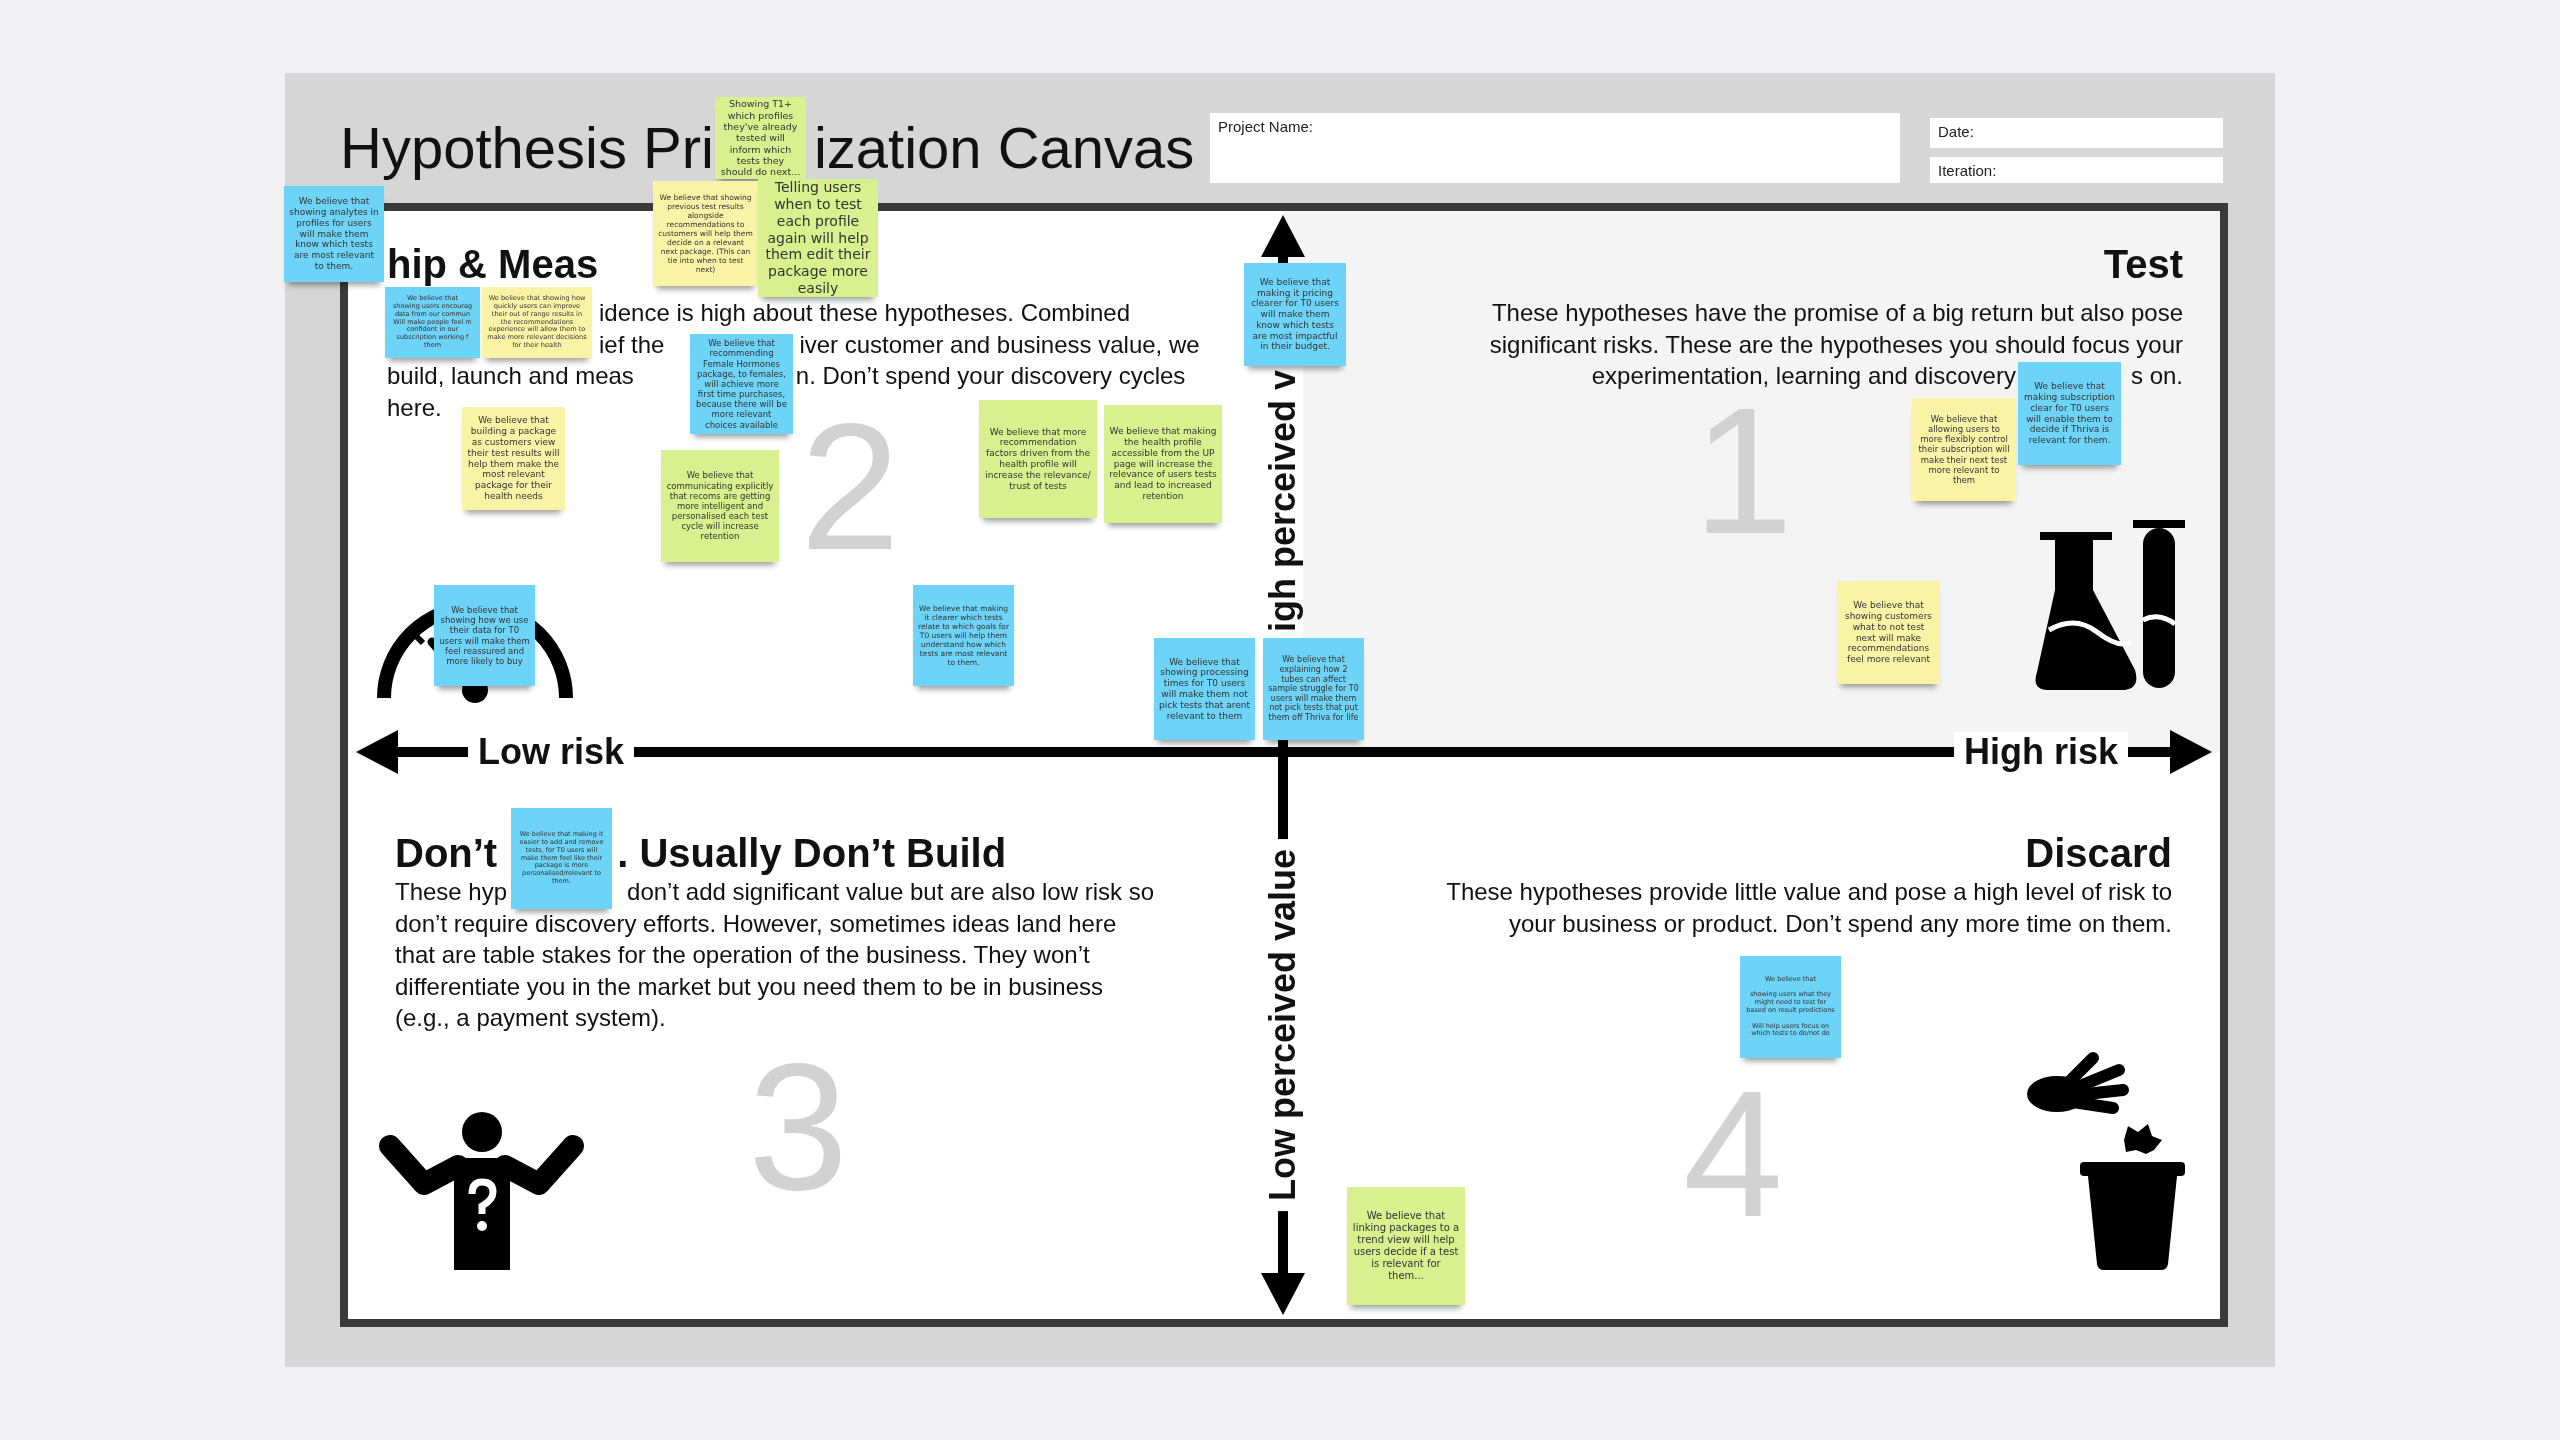 The image size is (2560, 1440). What do you see at coordinates (720, 506) in the screenshot?
I see `sticky-note: We believe that communicating explicitly that recoms are getting more intelligent and personalised each test cycle will increase retention` at bounding box center [720, 506].